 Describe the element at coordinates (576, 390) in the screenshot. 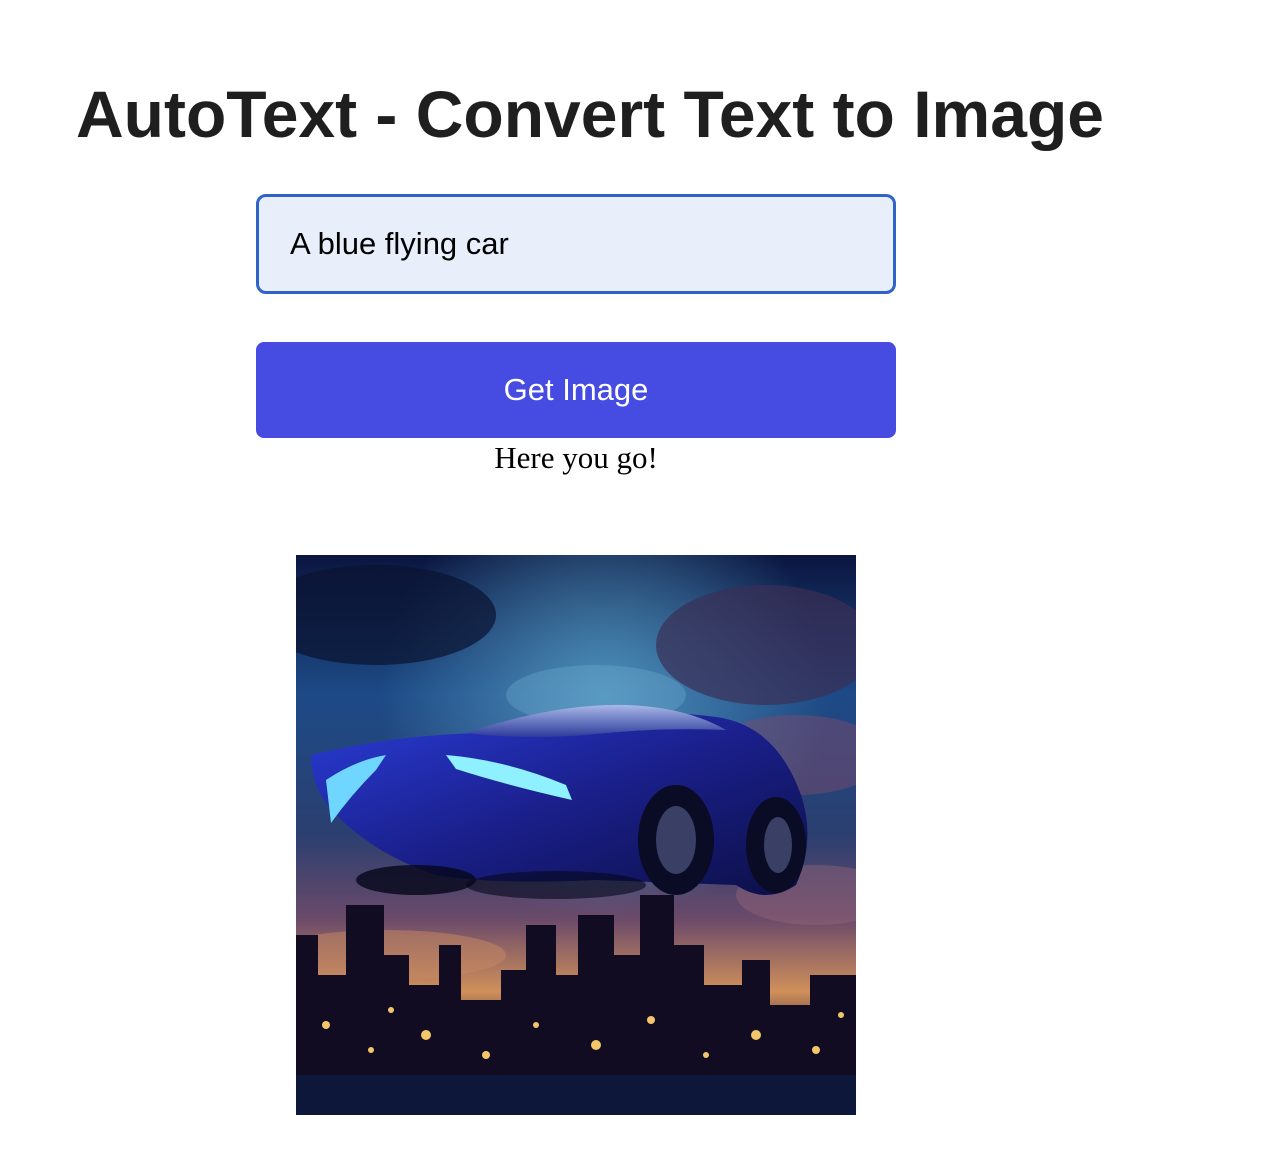

I see `get-image-button: Get Image` at that location.